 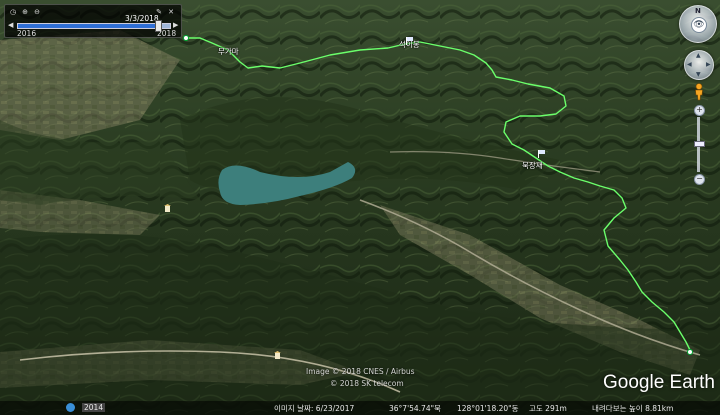 What do you see at coordinates (89, 26) in the screenshot?
I see `timeline-fill` at bounding box center [89, 26].